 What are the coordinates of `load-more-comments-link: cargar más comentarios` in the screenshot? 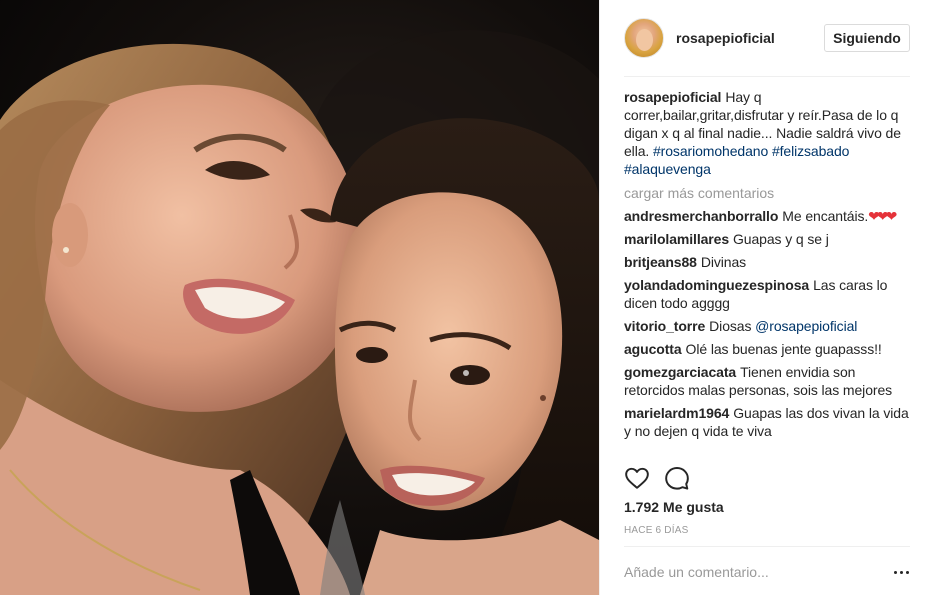 It's located at (769, 193).